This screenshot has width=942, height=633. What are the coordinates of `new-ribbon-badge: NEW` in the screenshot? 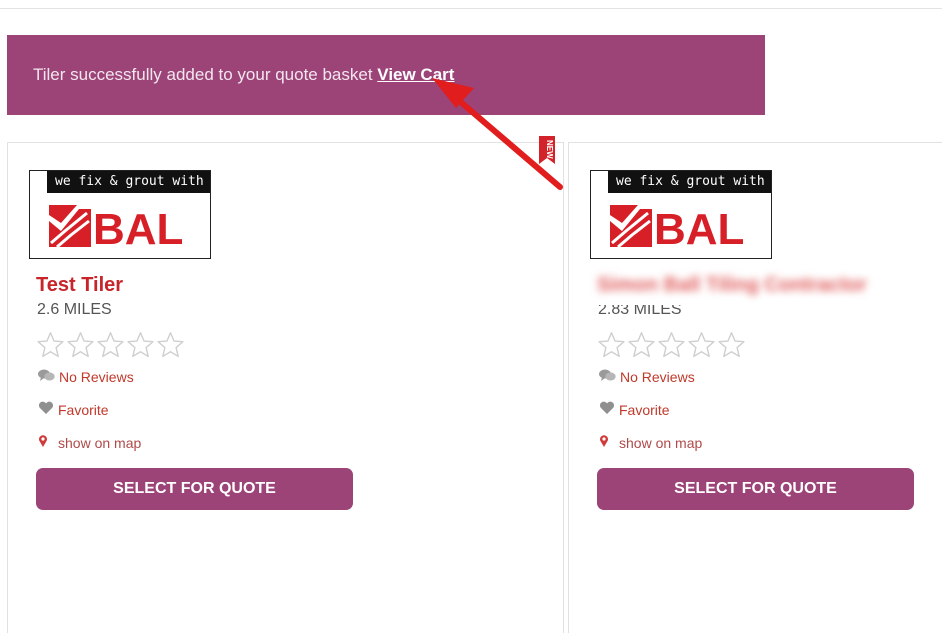 It's located at (547, 150).